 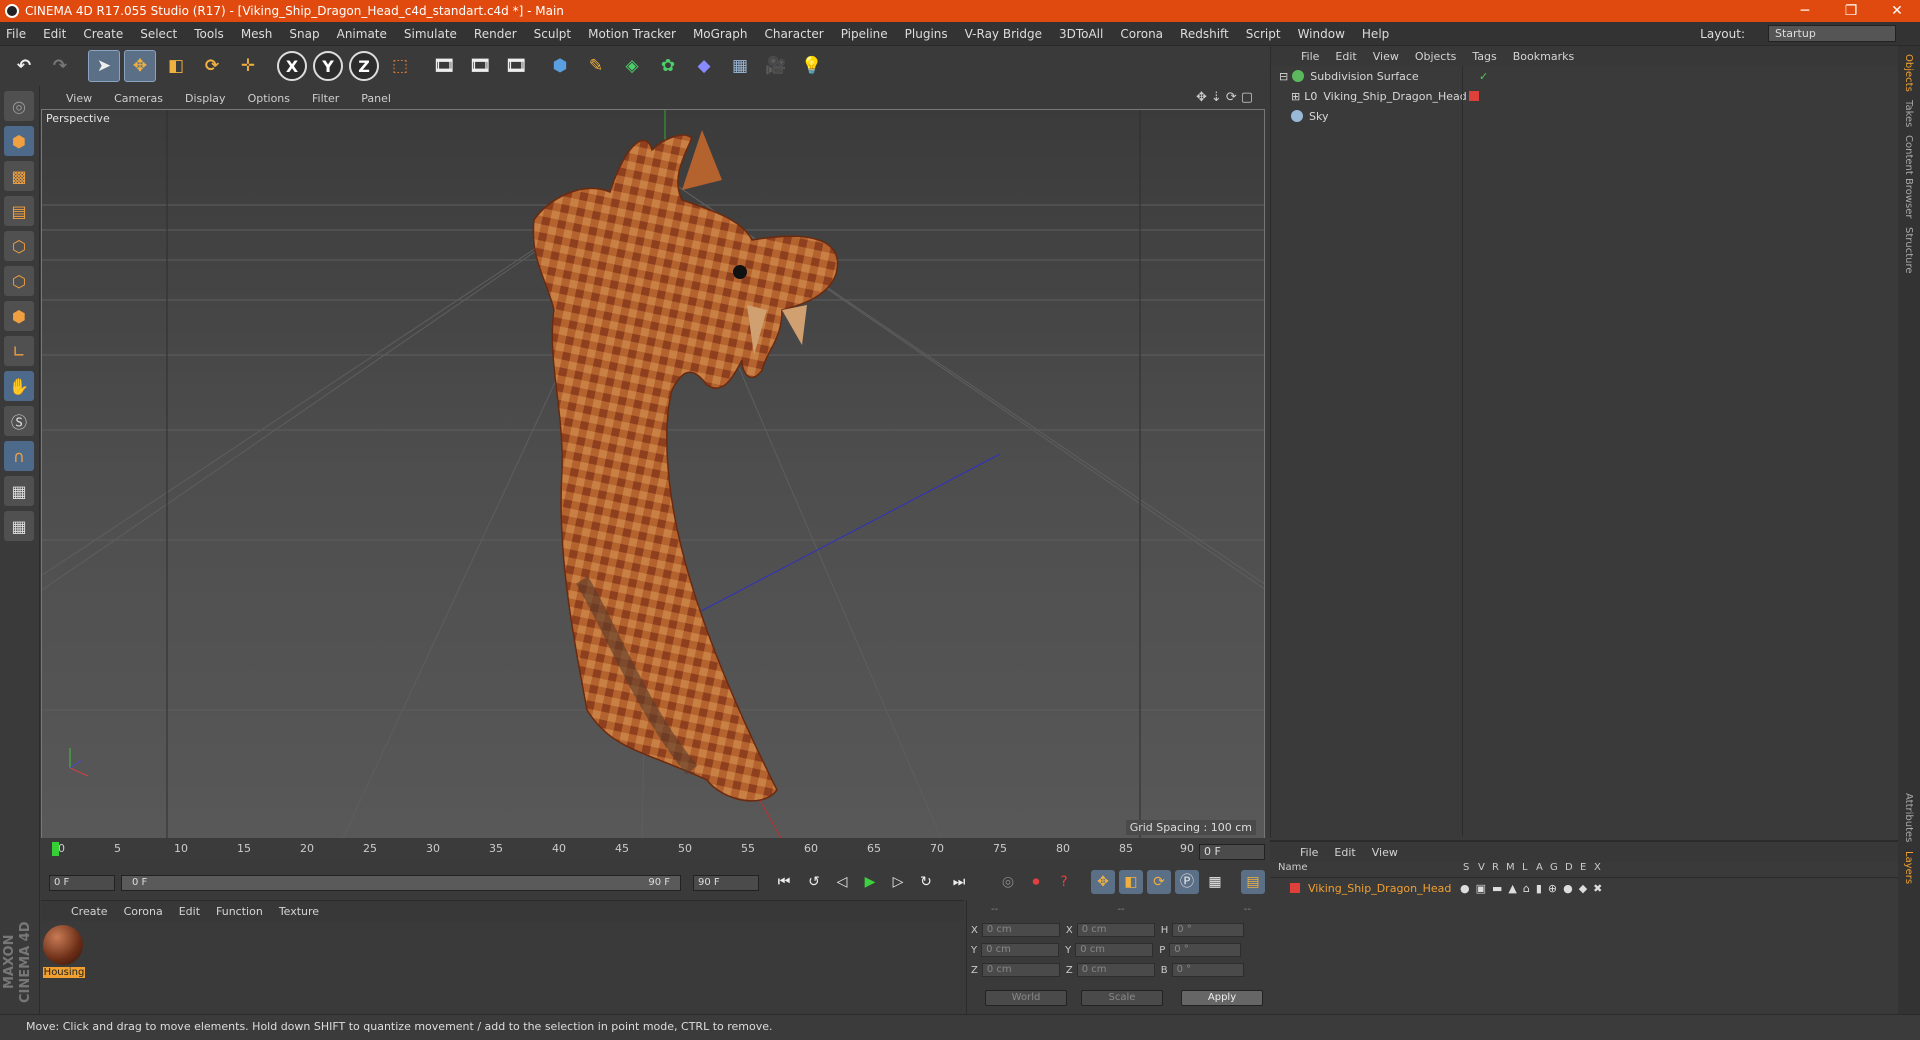 What do you see at coordinates (1309, 852) in the screenshot?
I see `lm-menu-file: File` at bounding box center [1309, 852].